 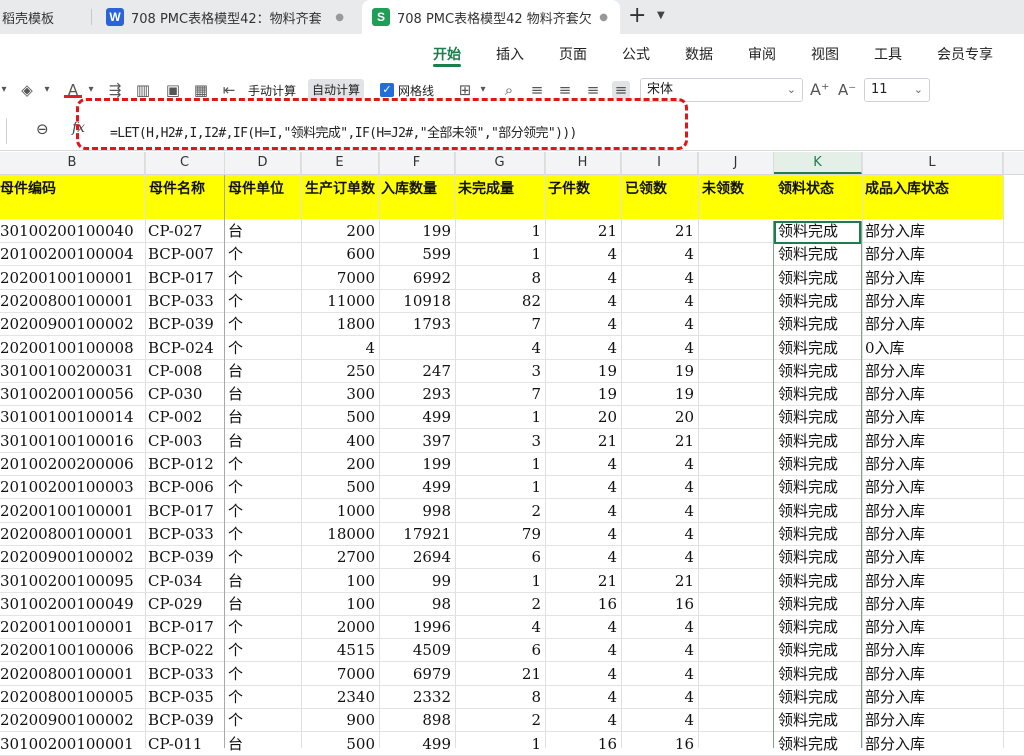 What do you see at coordinates (806, 189) in the screenshot?
I see `header-issue-status: 领料状态` at bounding box center [806, 189].